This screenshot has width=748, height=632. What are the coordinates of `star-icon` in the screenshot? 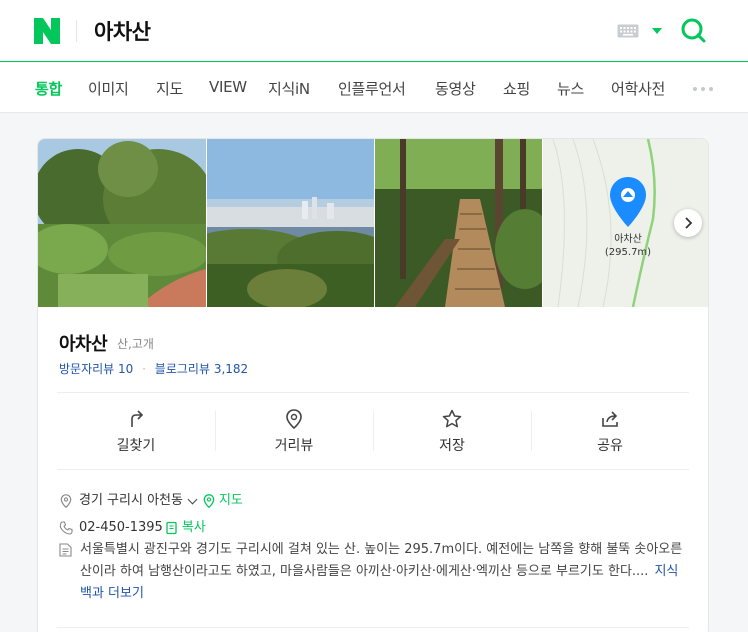 It's located at (452, 418).